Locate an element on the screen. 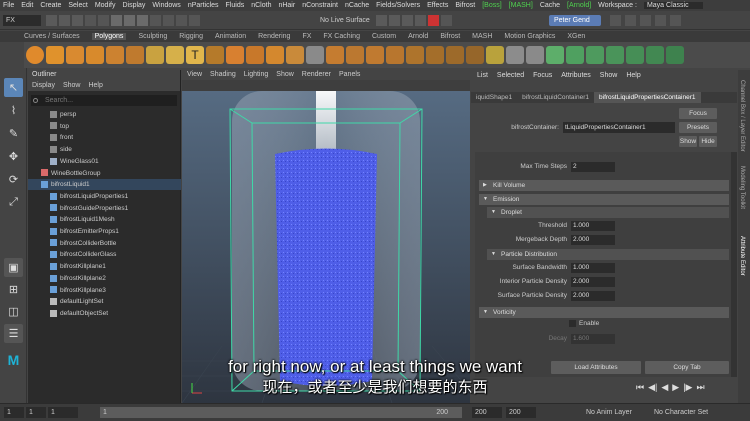 This screenshot has height=421, width=750. viewport-menu-shading: Shading is located at coordinates (223, 75).